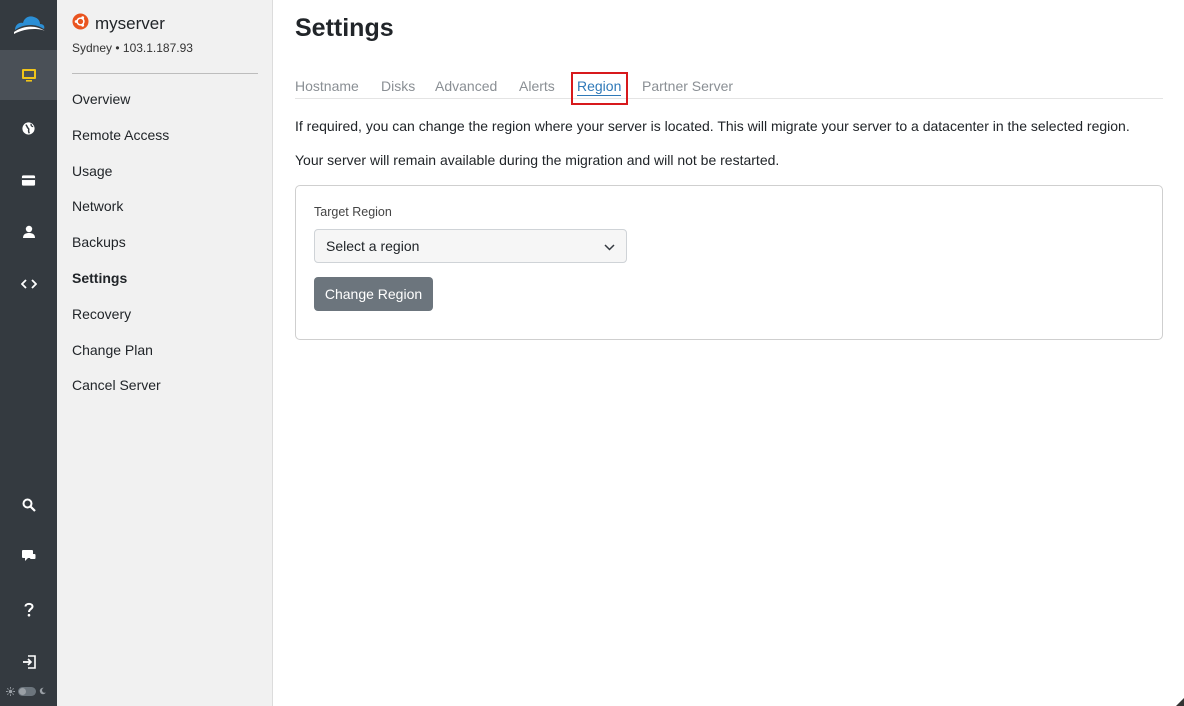  I want to click on cloud-logo-icon, so click(28, 25).